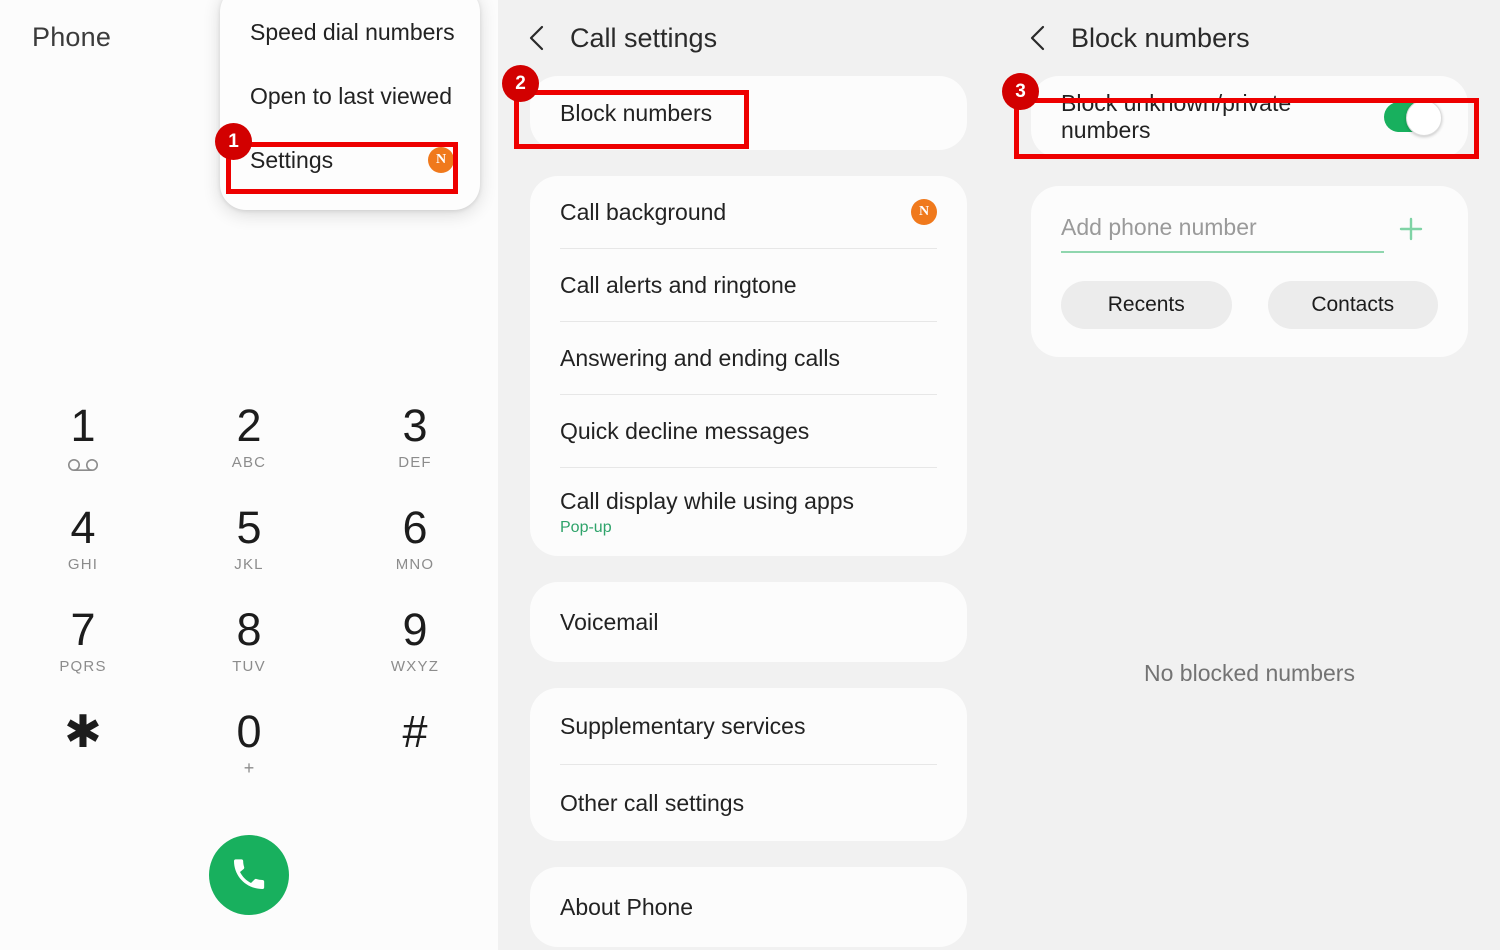 The height and width of the screenshot is (950, 1500). I want to click on dial-key-letters: ABC, so click(249, 462).